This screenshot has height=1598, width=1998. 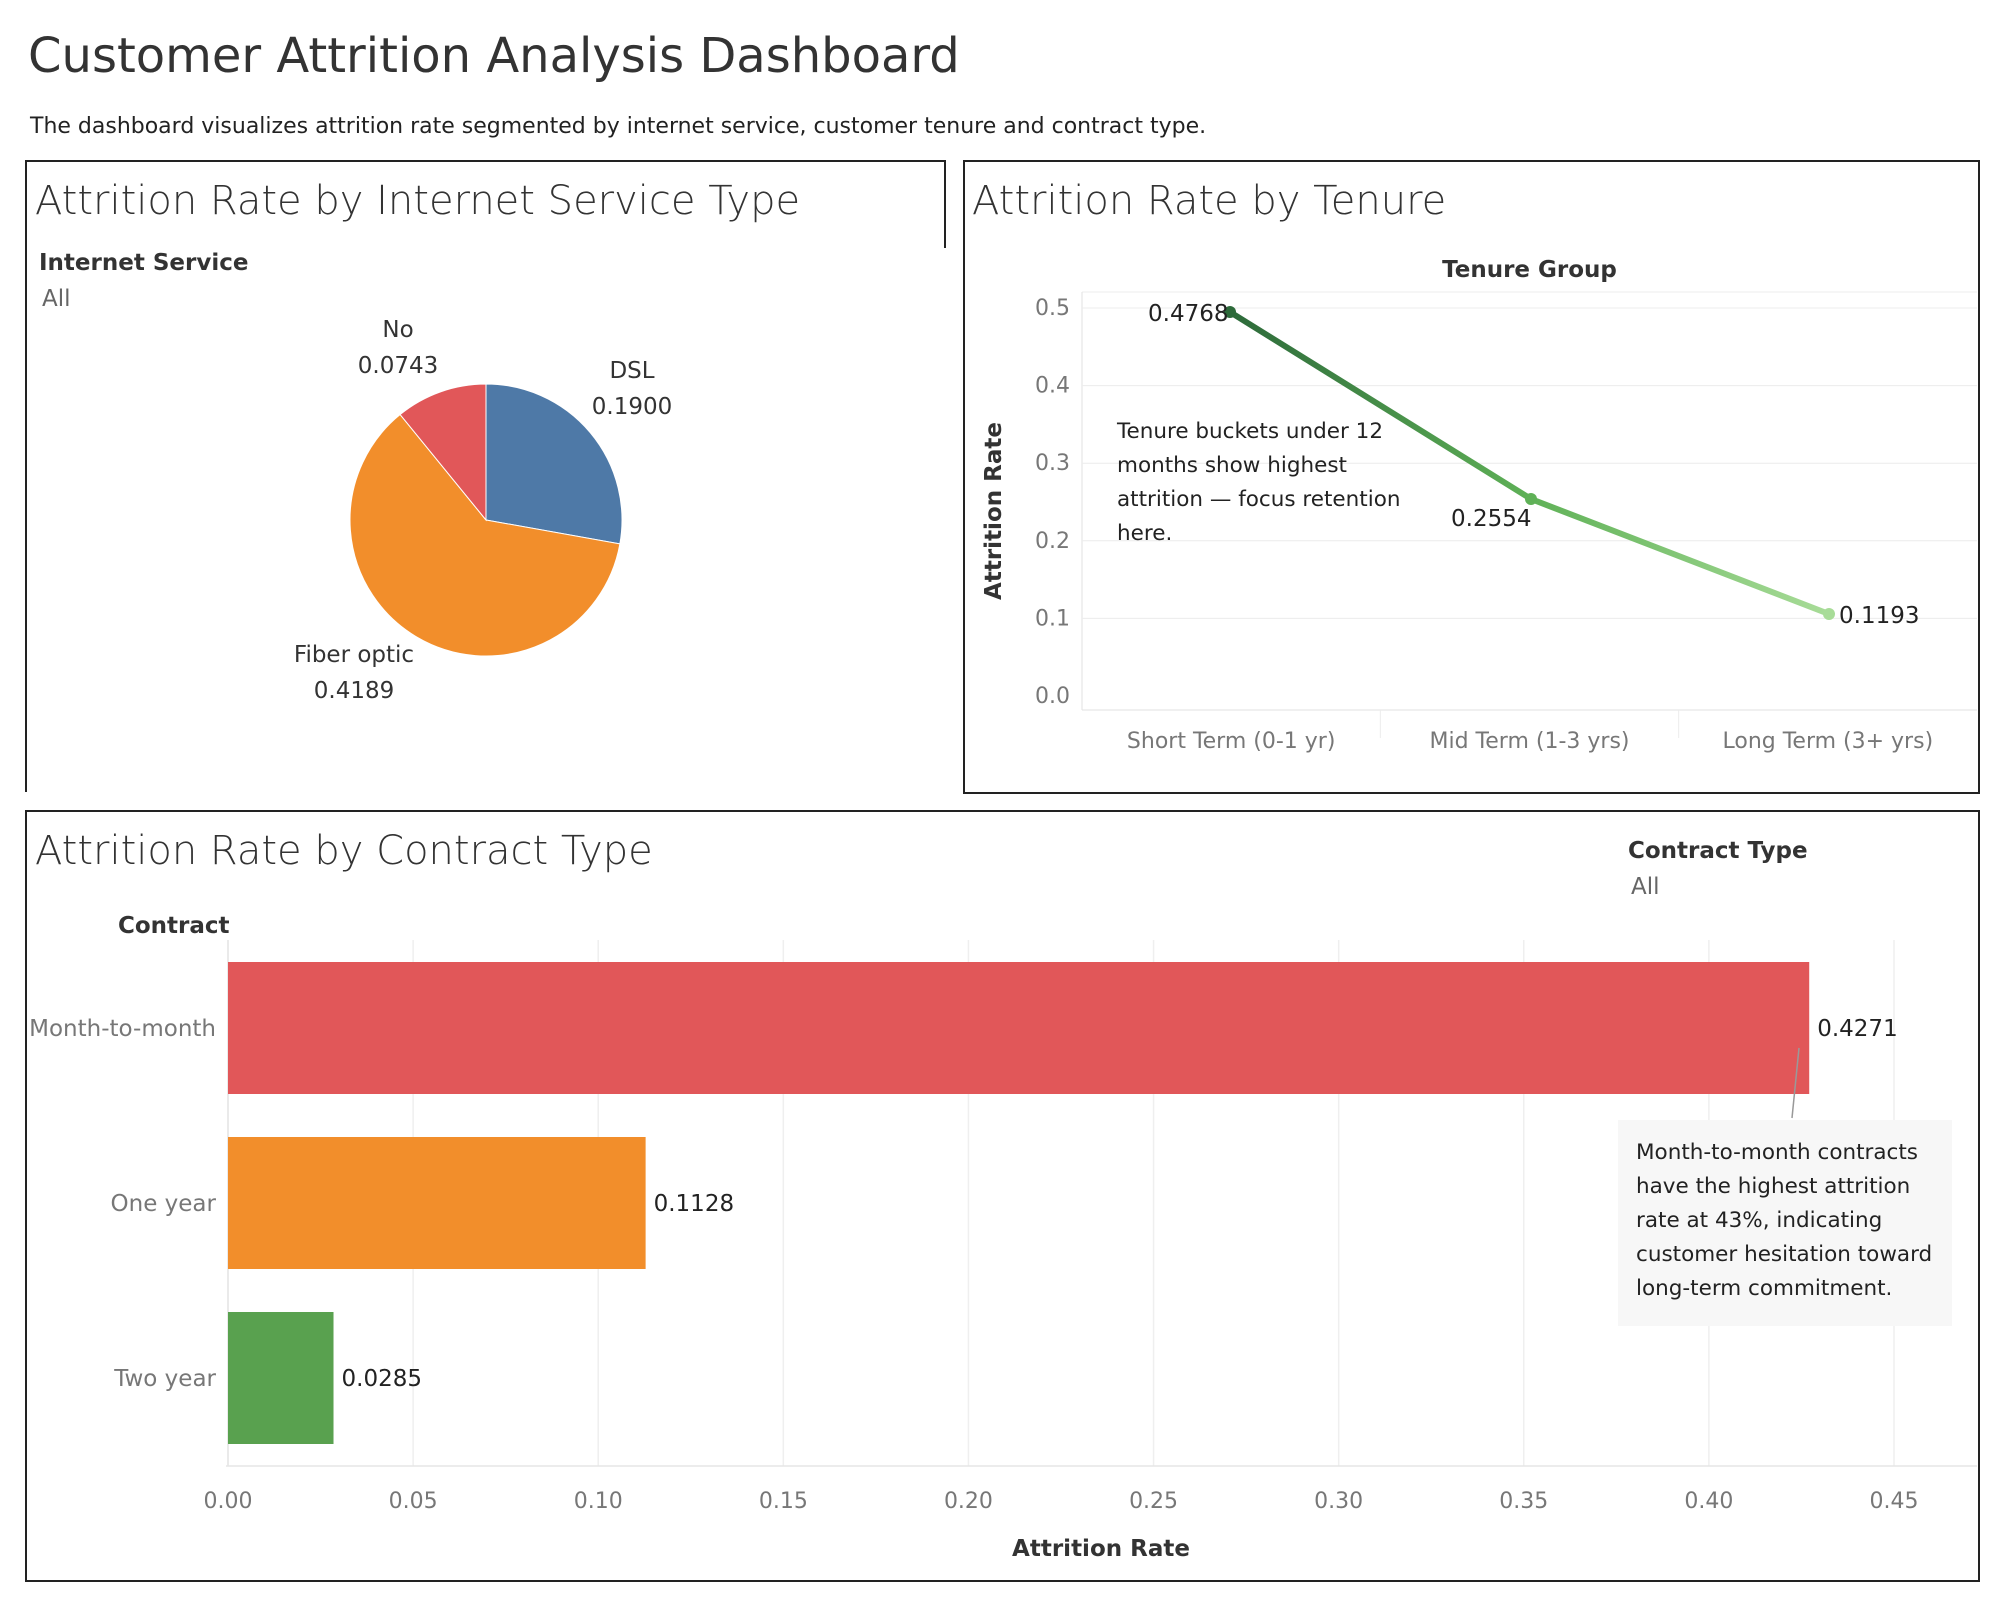 I want to click on contract-type-filter-value: All, so click(x=1645, y=887).